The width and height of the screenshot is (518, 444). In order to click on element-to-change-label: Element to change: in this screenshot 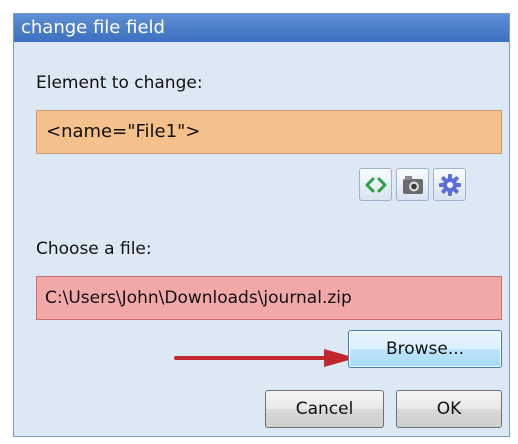, I will do `click(119, 83)`.